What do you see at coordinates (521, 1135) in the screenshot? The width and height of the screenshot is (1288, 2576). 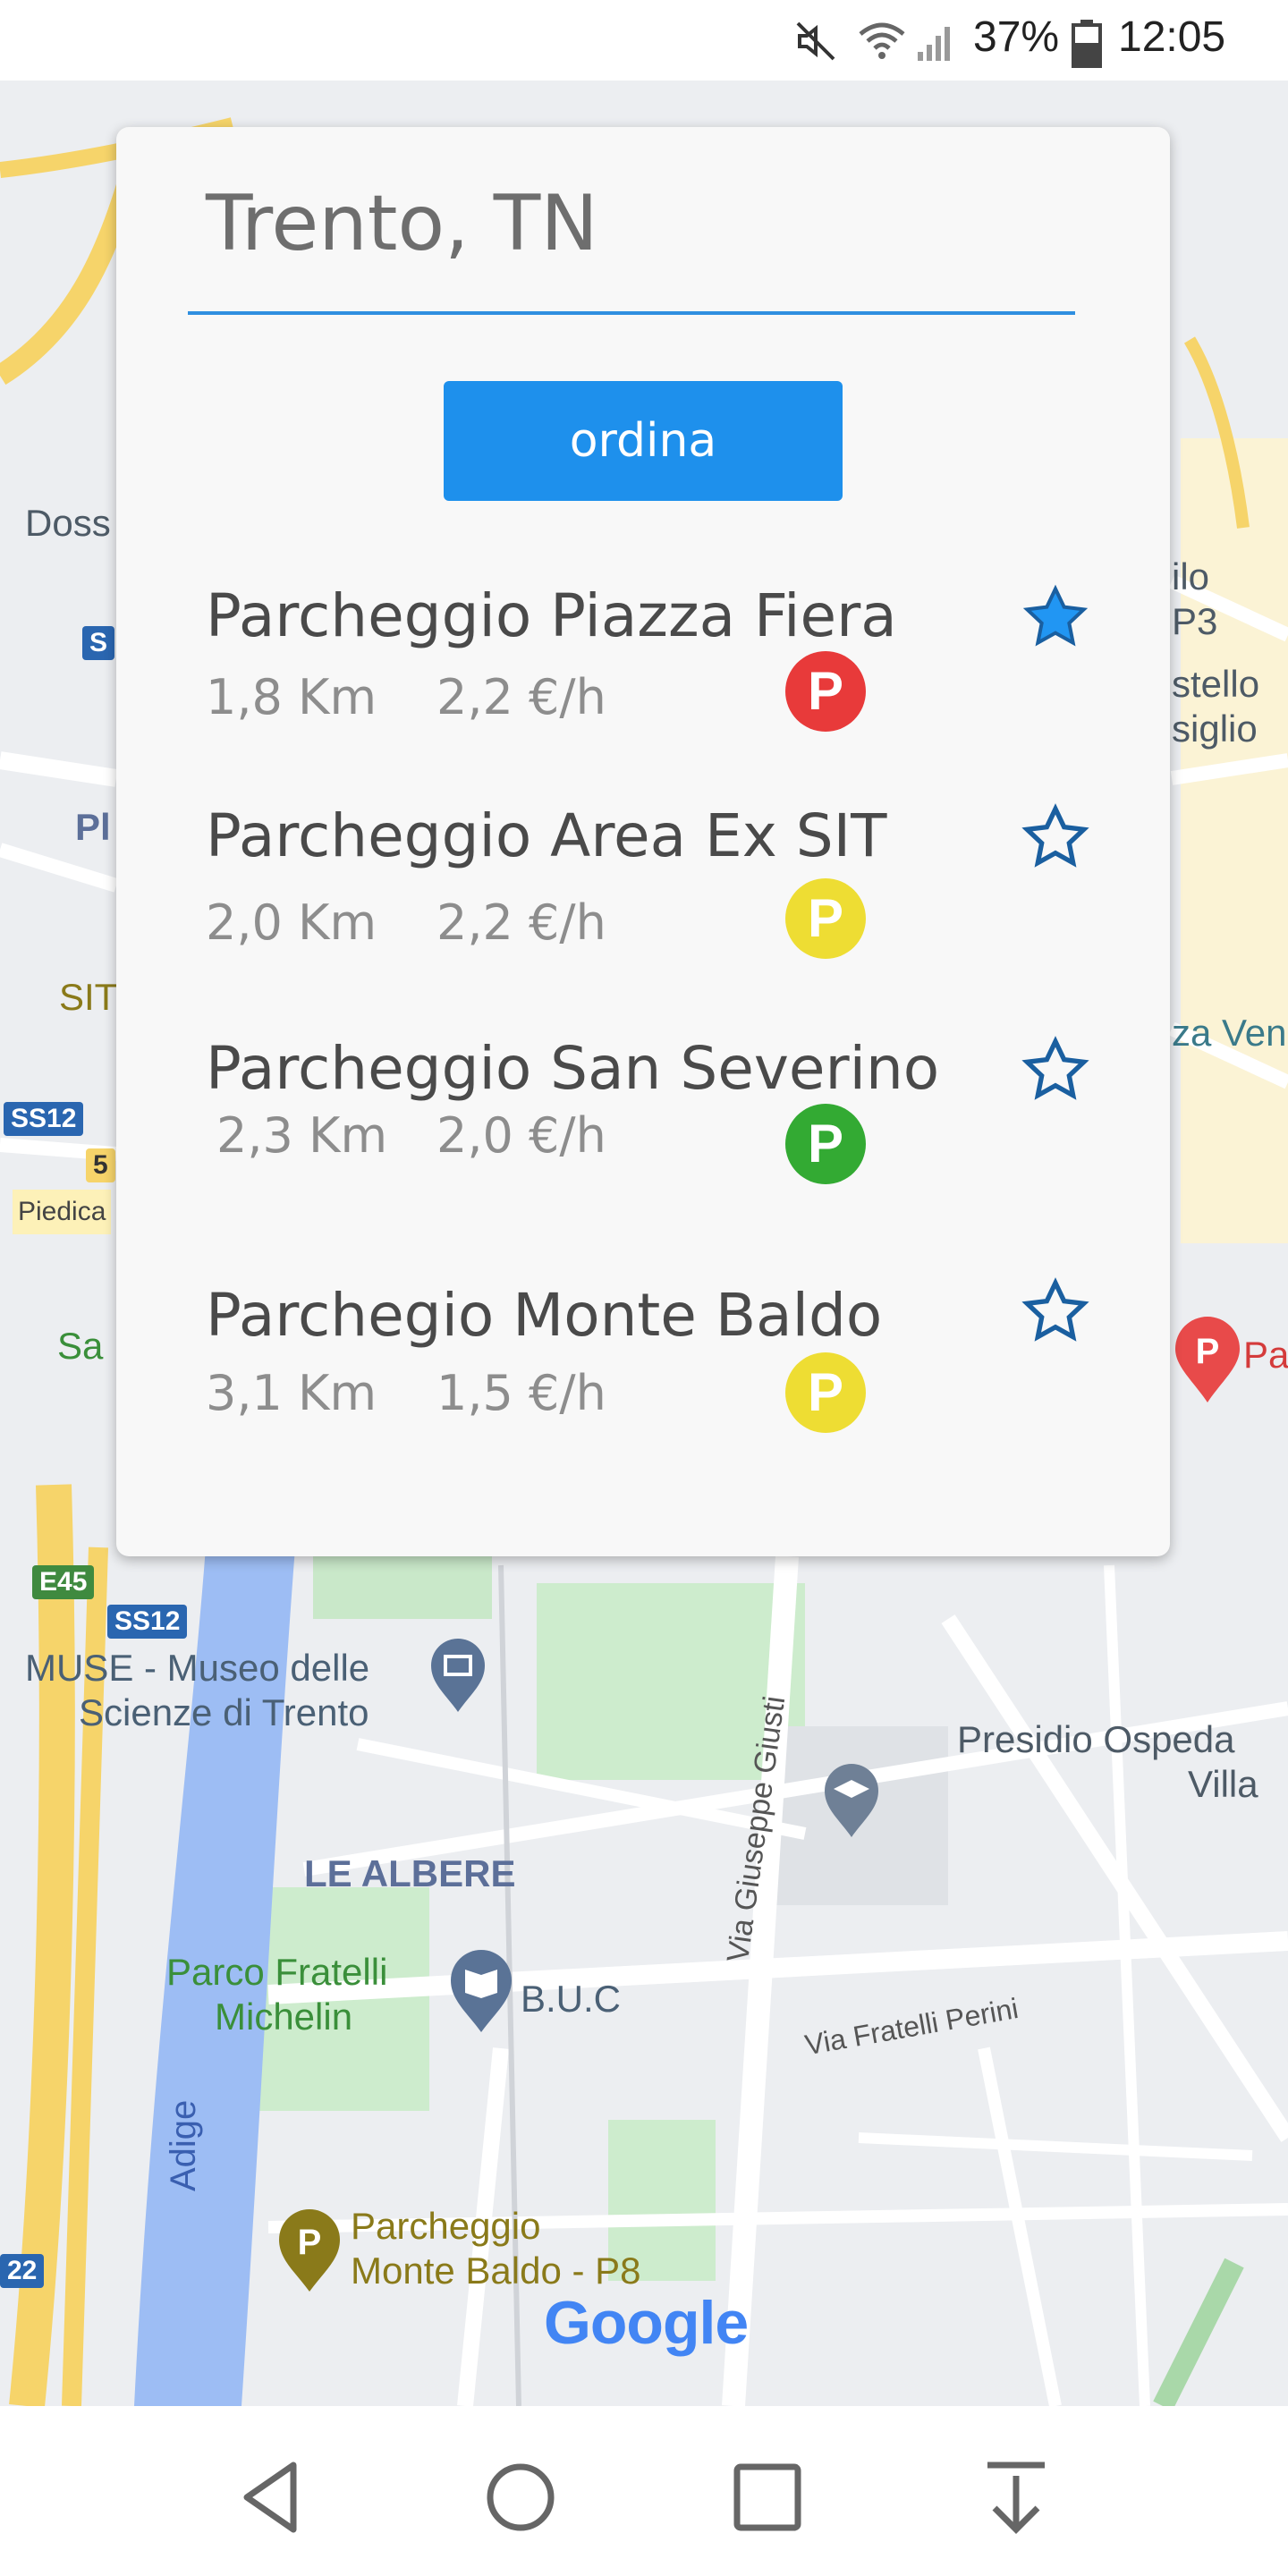 I see `parking-price: 2,0 €/h` at bounding box center [521, 1135].